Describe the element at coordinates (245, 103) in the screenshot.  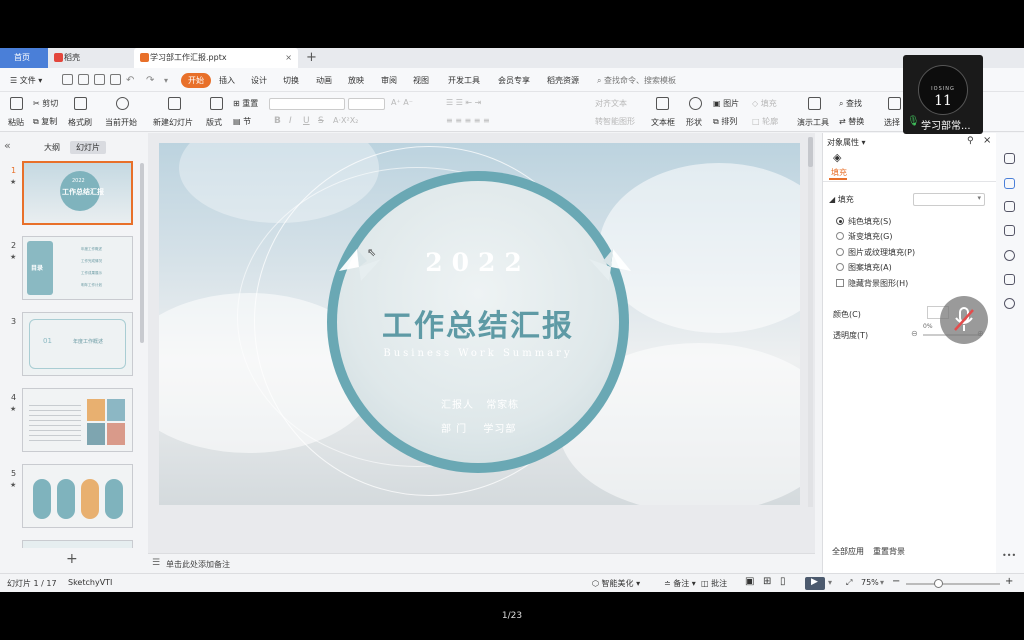
I see `reset-button: ⊞ 重置` at that location.